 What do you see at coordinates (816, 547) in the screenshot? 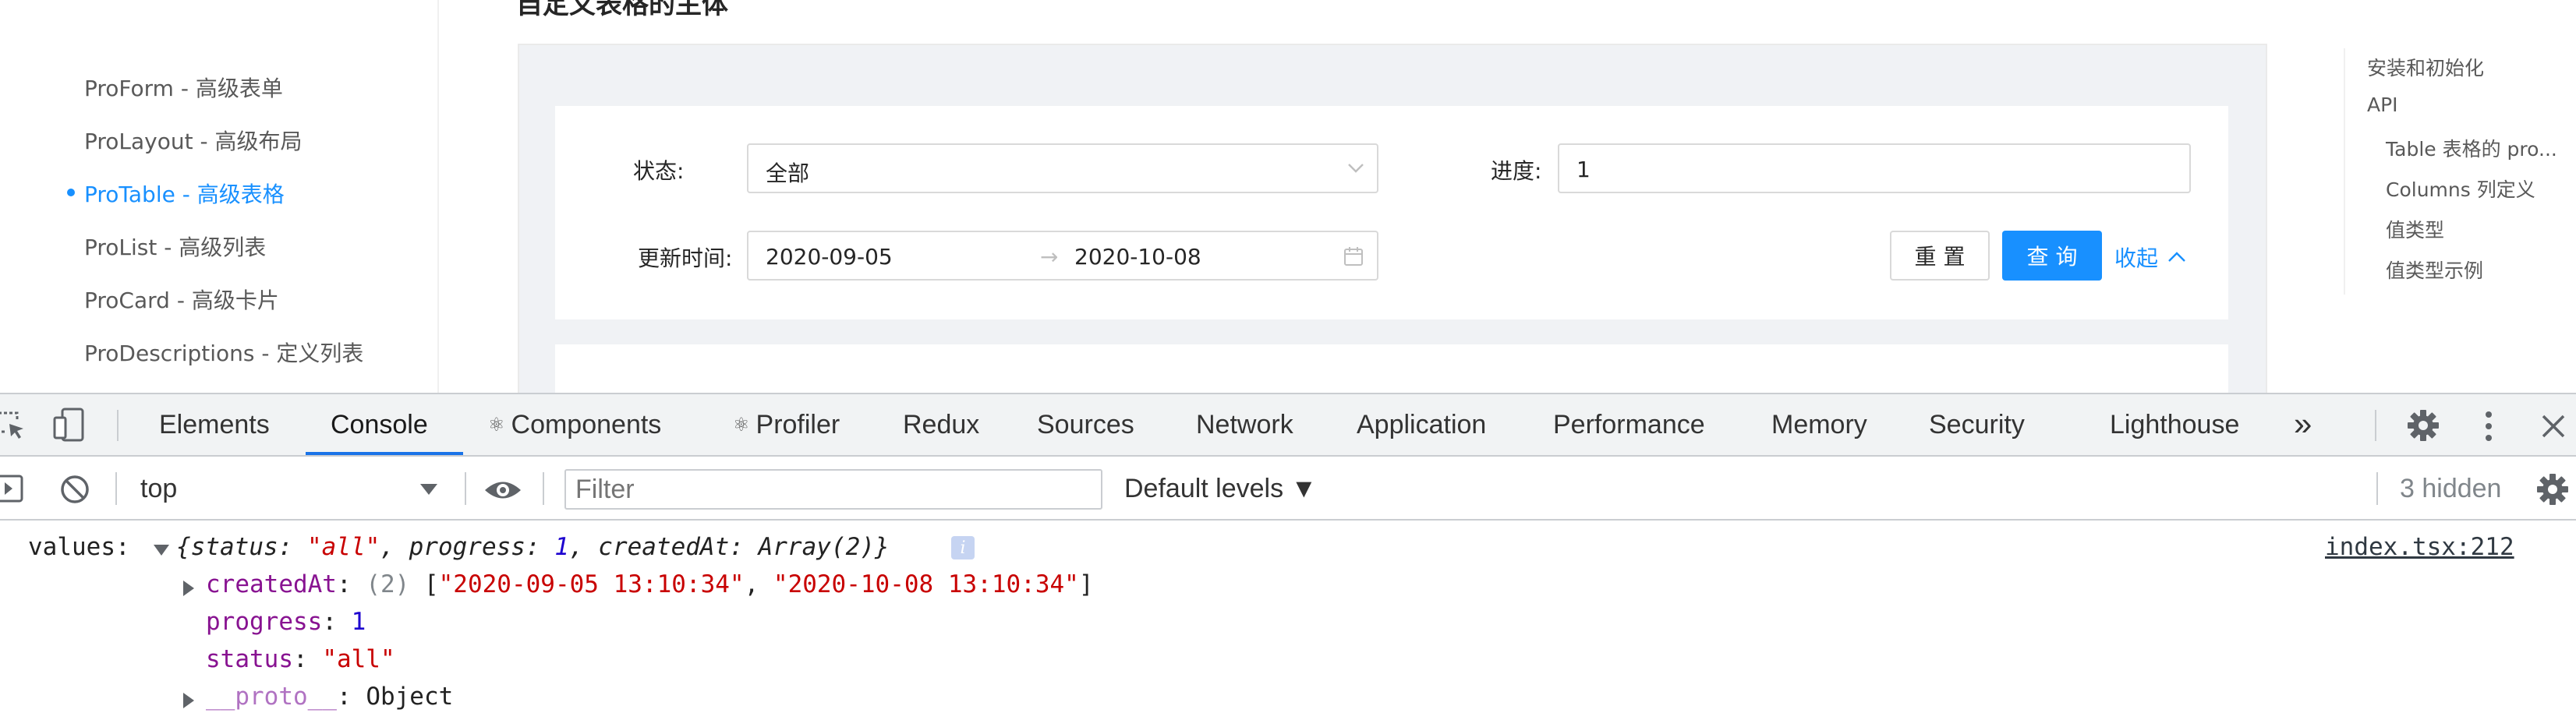
I see `summary-createdat-value: Array(2)` at bounding box center [816, 547].